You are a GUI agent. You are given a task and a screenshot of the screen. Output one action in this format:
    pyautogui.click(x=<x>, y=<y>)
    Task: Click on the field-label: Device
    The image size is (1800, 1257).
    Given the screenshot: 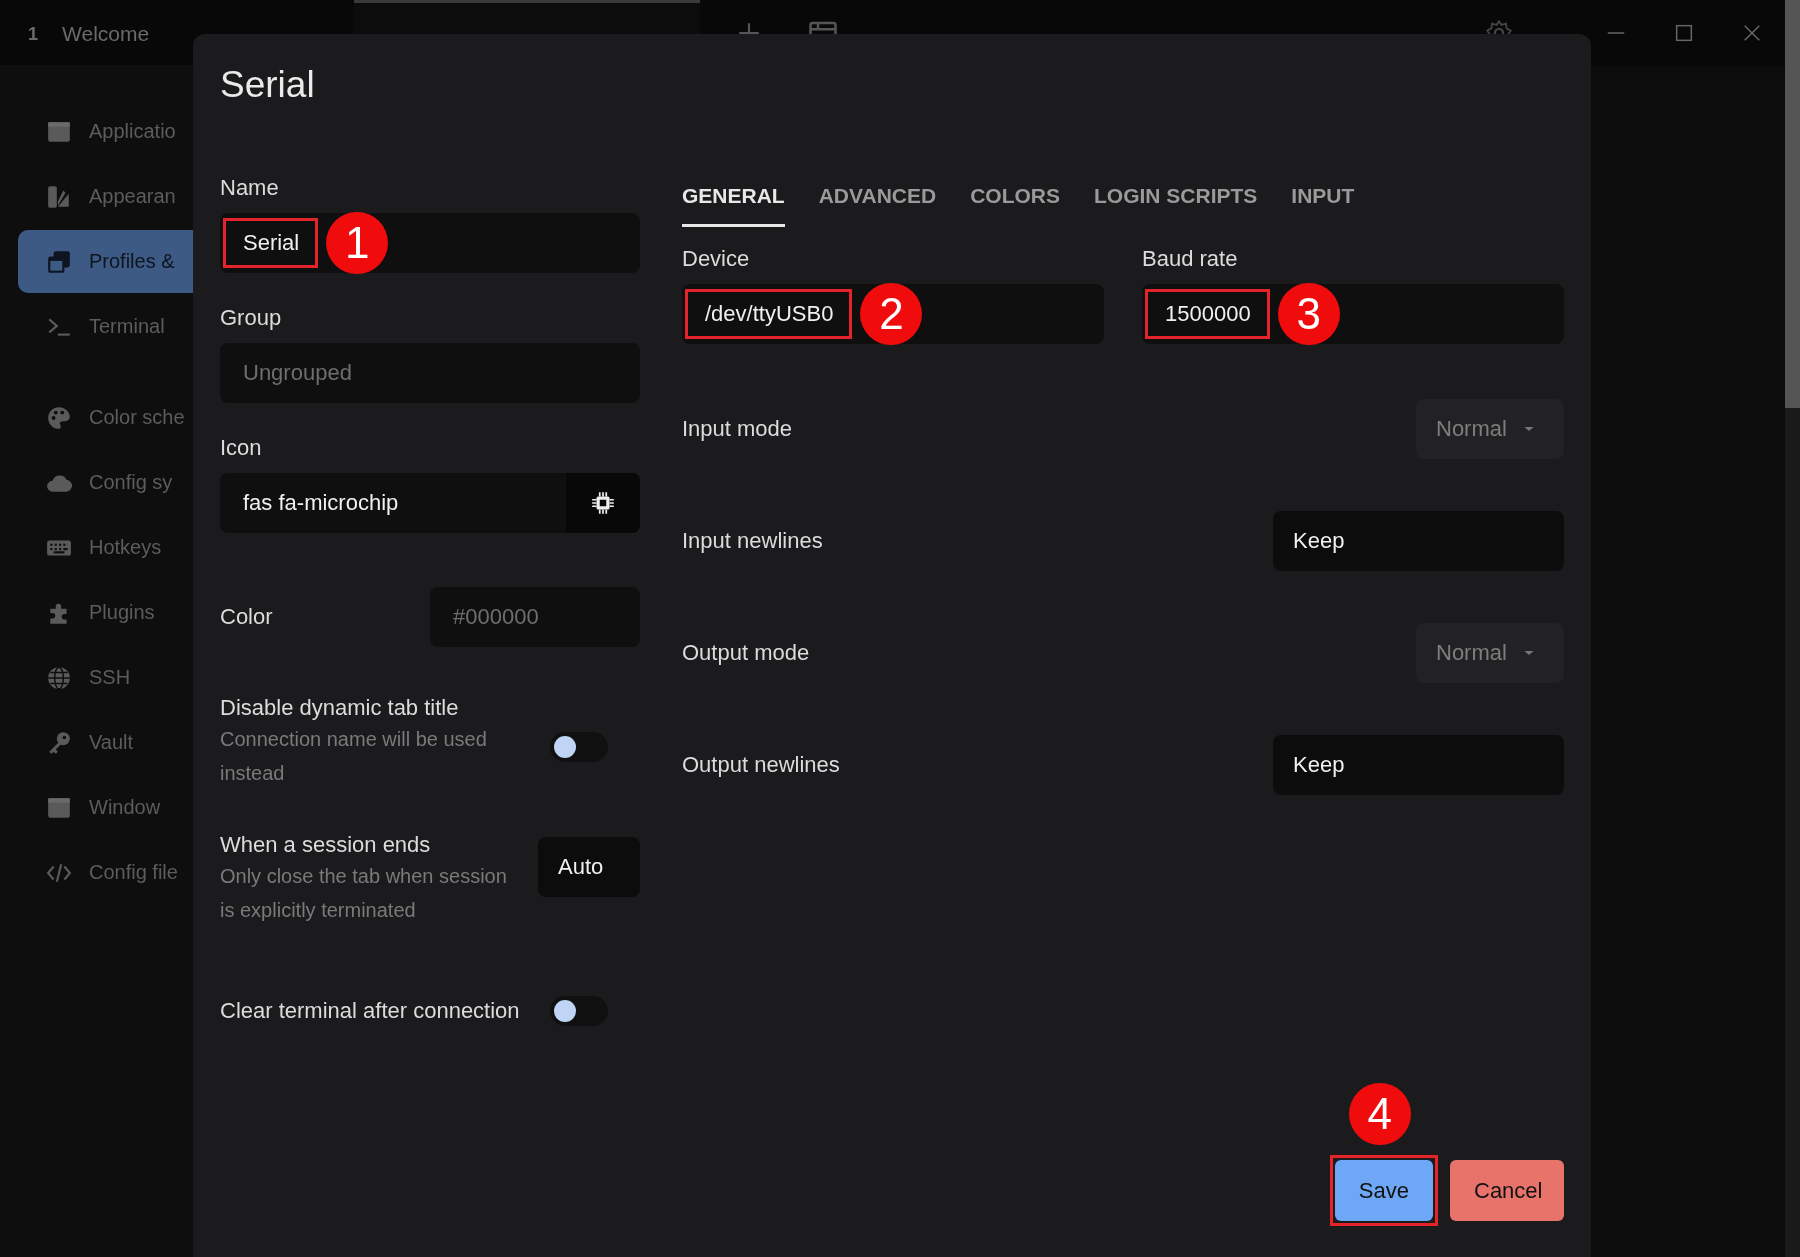 What is the action you would take?
    pyautogui.click(x=716, y=259)
    